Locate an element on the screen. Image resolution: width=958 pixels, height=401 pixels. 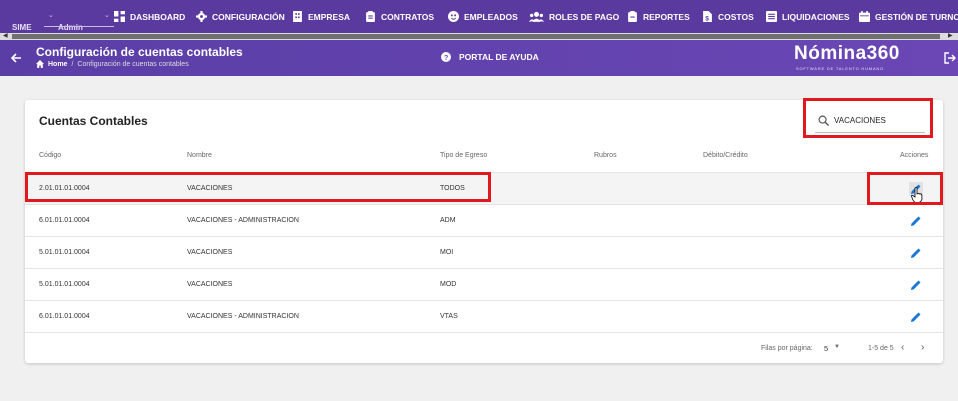
column-header-debito-credito: Débito/Crédito is located at coordinates (725, 155).